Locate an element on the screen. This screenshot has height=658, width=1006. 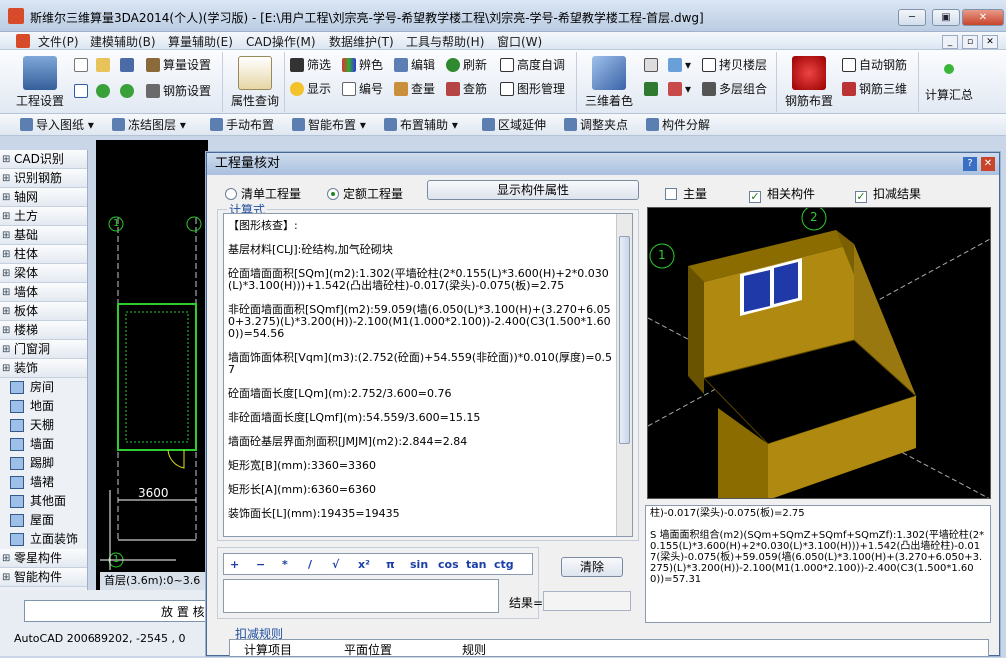
cad-drawing-area: 1 1 3600 首层(3.6m):0~3.6 is located at coordinates (152, 365).